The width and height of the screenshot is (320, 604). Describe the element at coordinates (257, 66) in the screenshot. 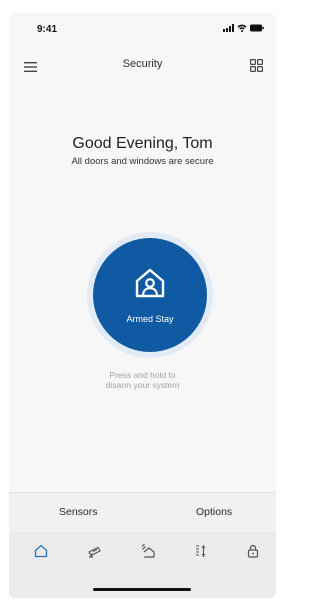

I see `grid-icon` at that location.